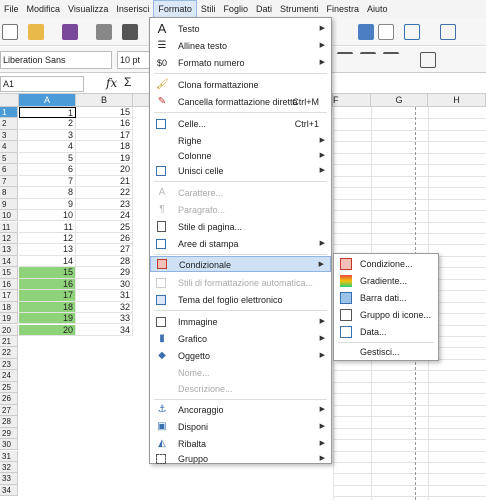 The width and height of the screenshot is (486, 500). What do you see at coordinates (240, 244) in the screenshot?
I see `menu-item-aree-stampa: Aree di stampa ▶` at bounding box center [240, 244].